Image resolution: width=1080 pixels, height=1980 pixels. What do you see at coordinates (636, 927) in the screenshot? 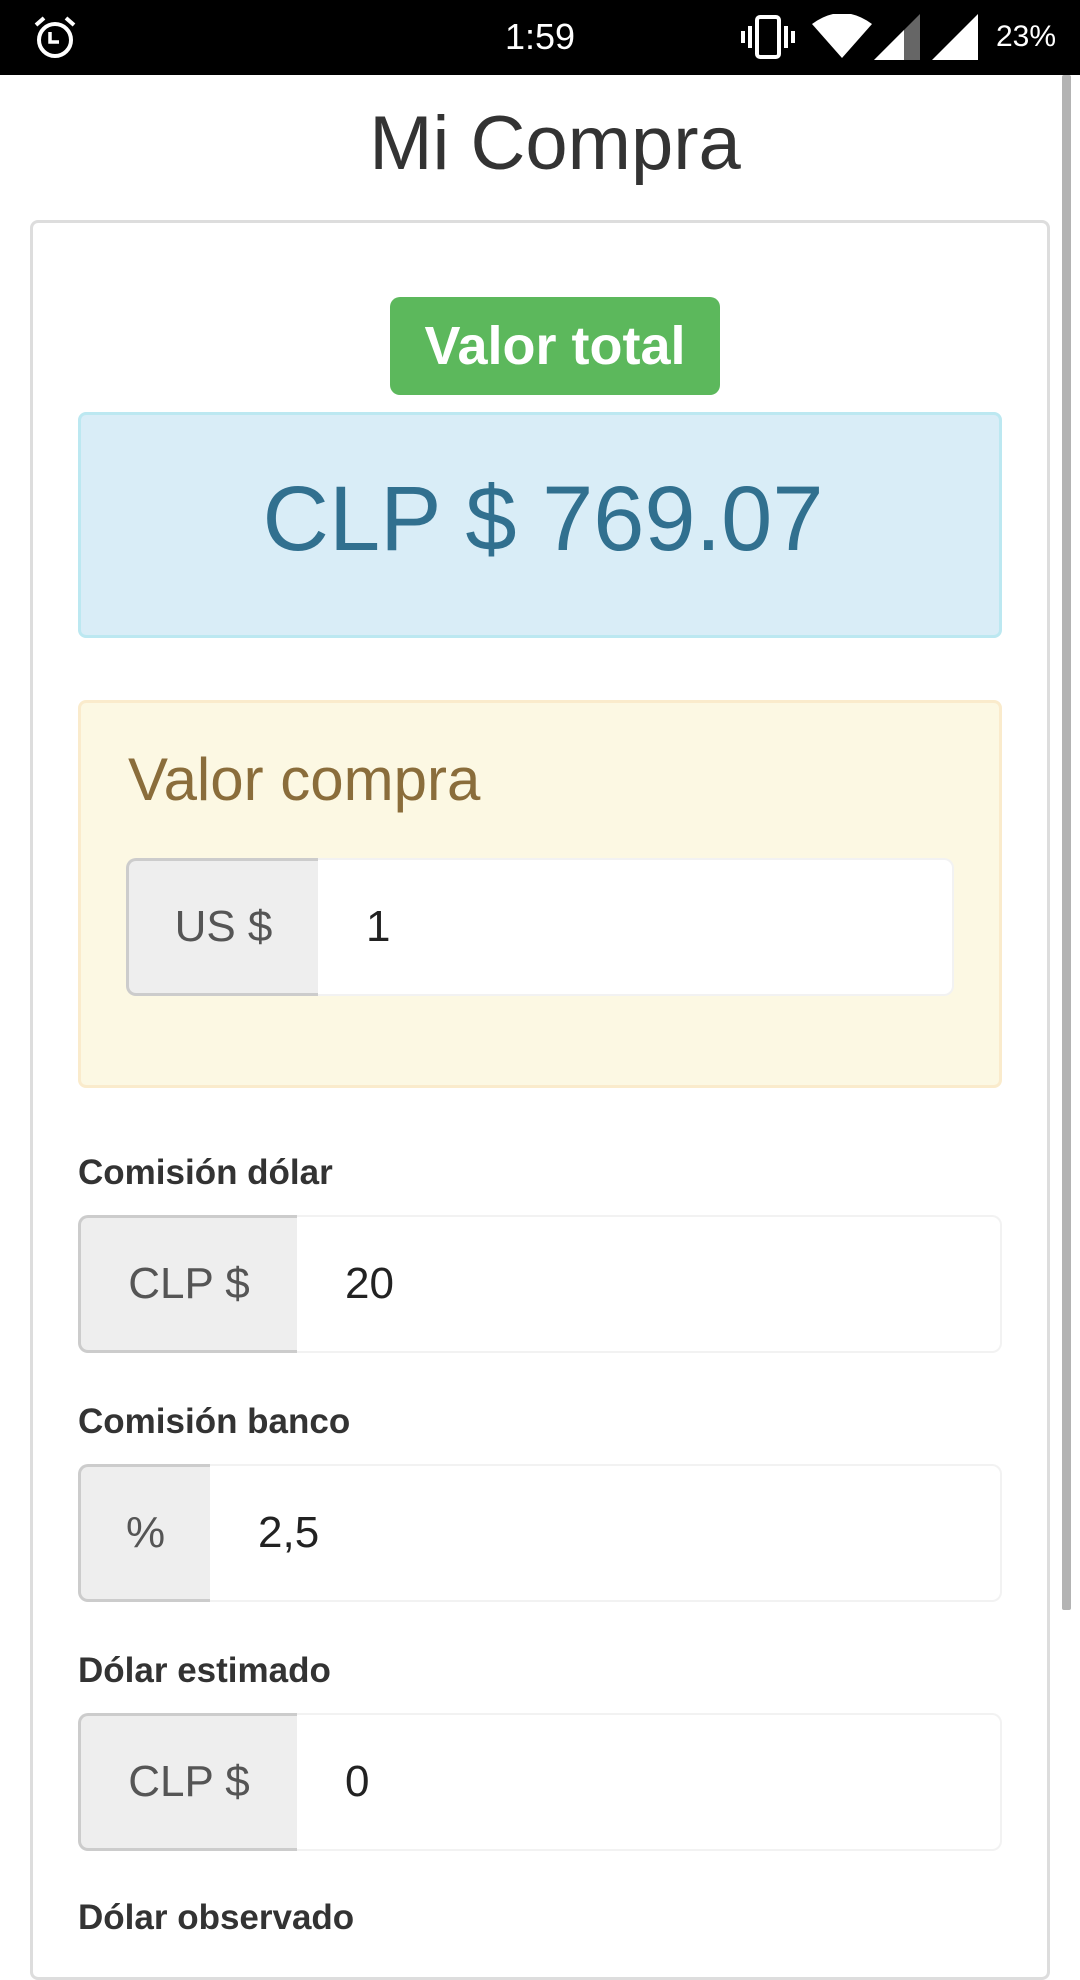
I see `purchase-value-input: 1` at bounding box center [636, 927].